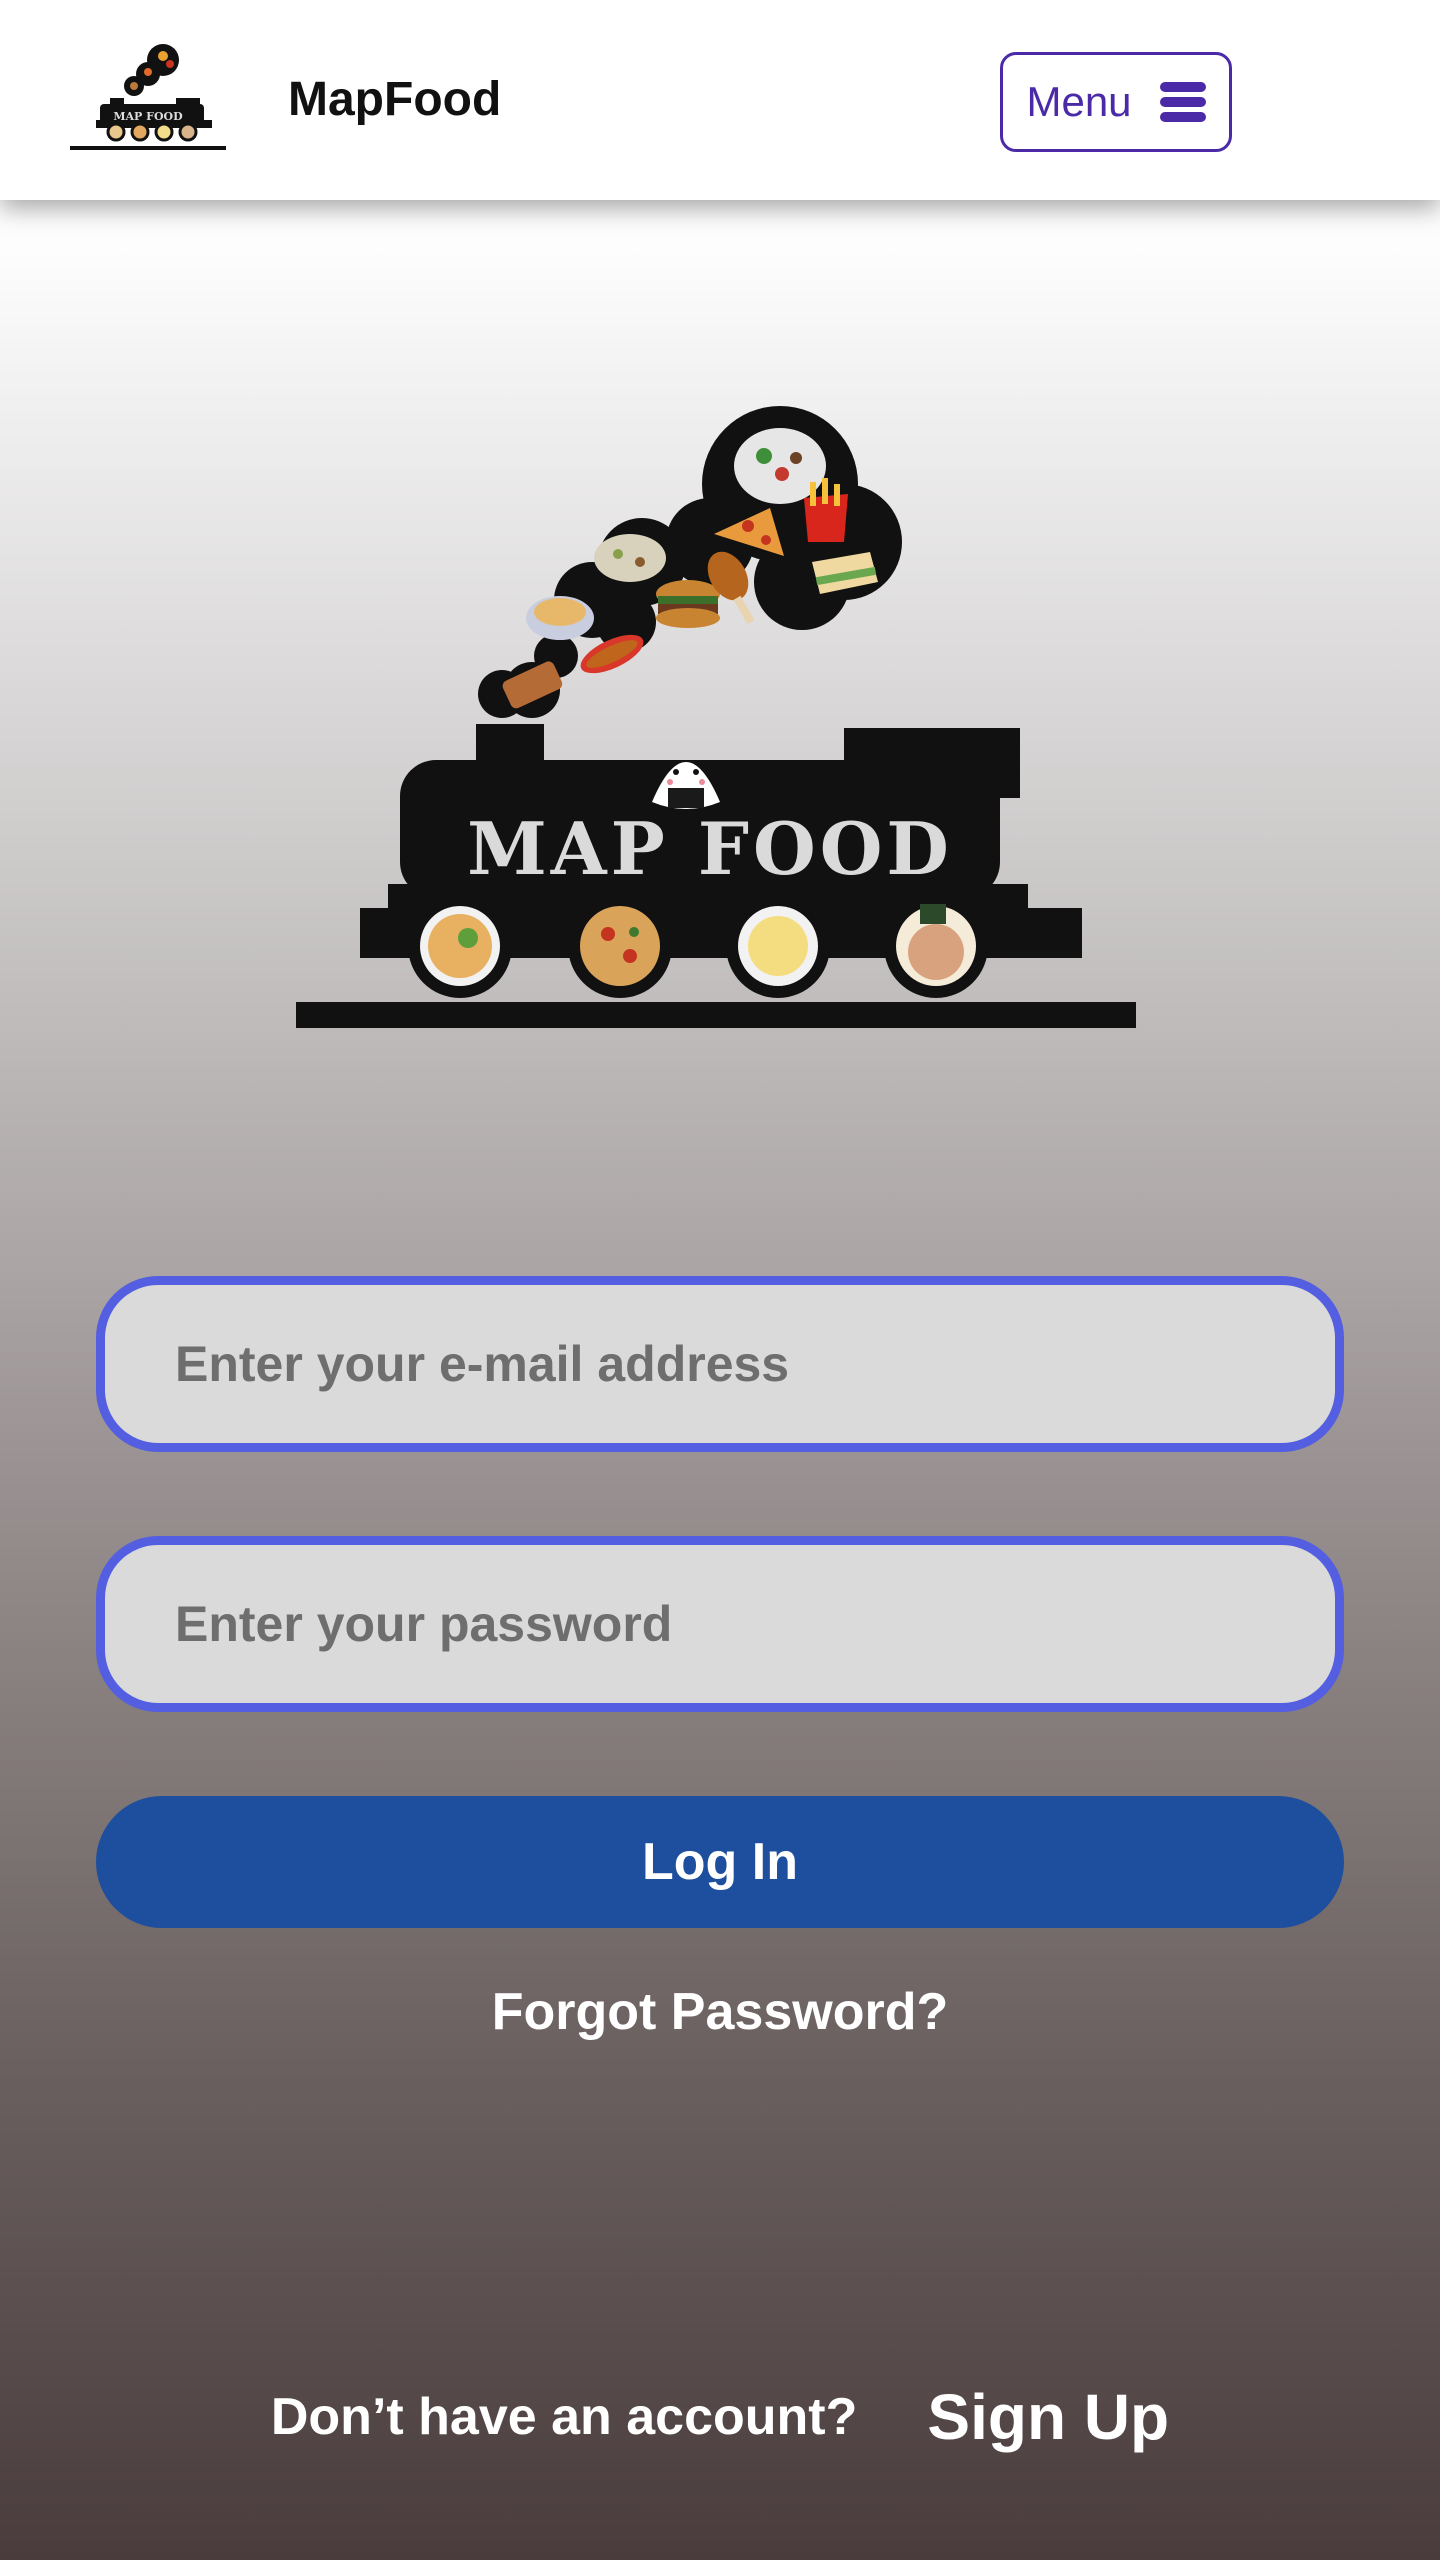 This screenshot has width=1440, height=2560. Describe the element at coordinates (1079, 101) in the screenshot. I see `menu-button-label: Menu` at that location.